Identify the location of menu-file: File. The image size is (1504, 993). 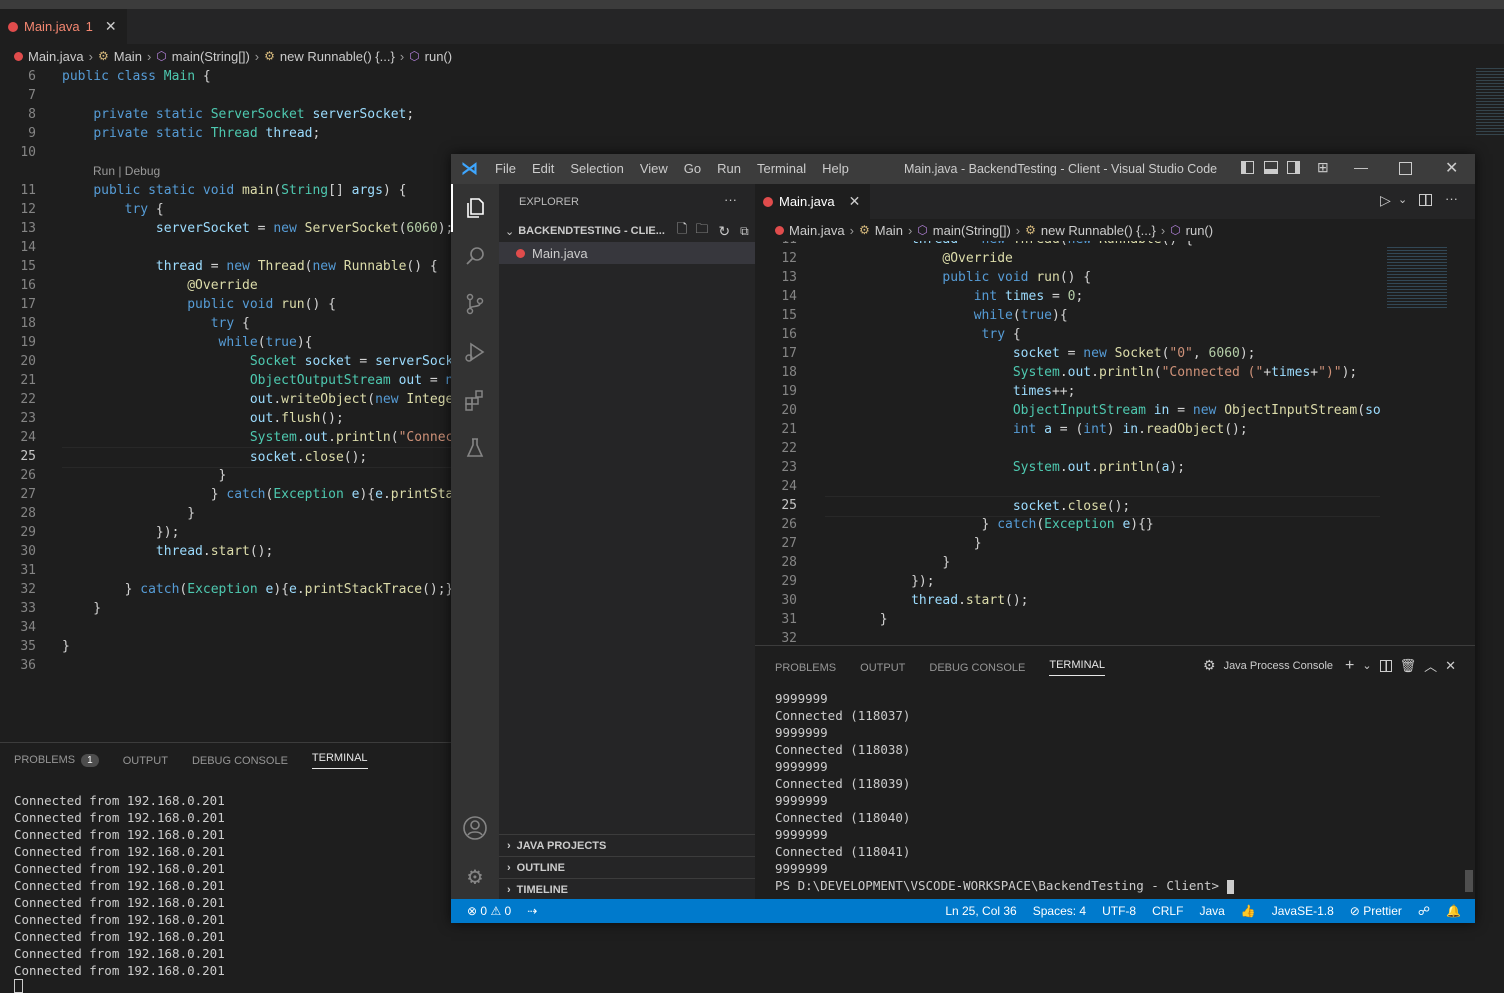
(505, 169).